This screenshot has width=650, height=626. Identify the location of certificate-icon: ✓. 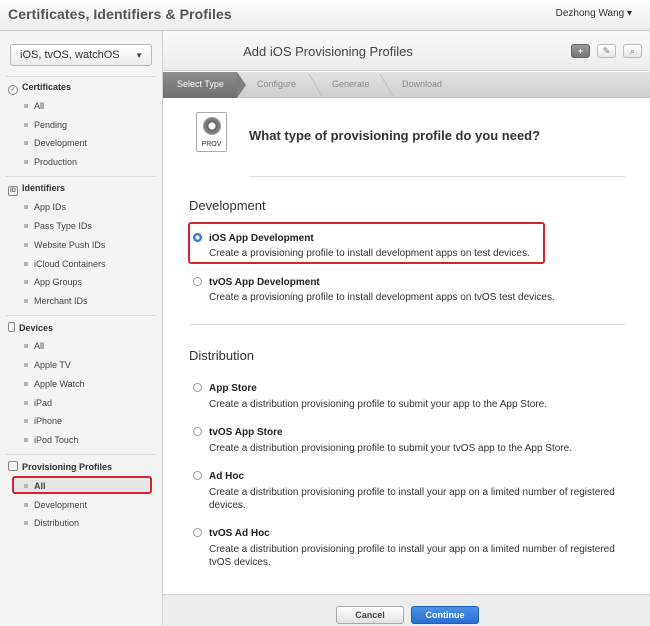
(13, 90).